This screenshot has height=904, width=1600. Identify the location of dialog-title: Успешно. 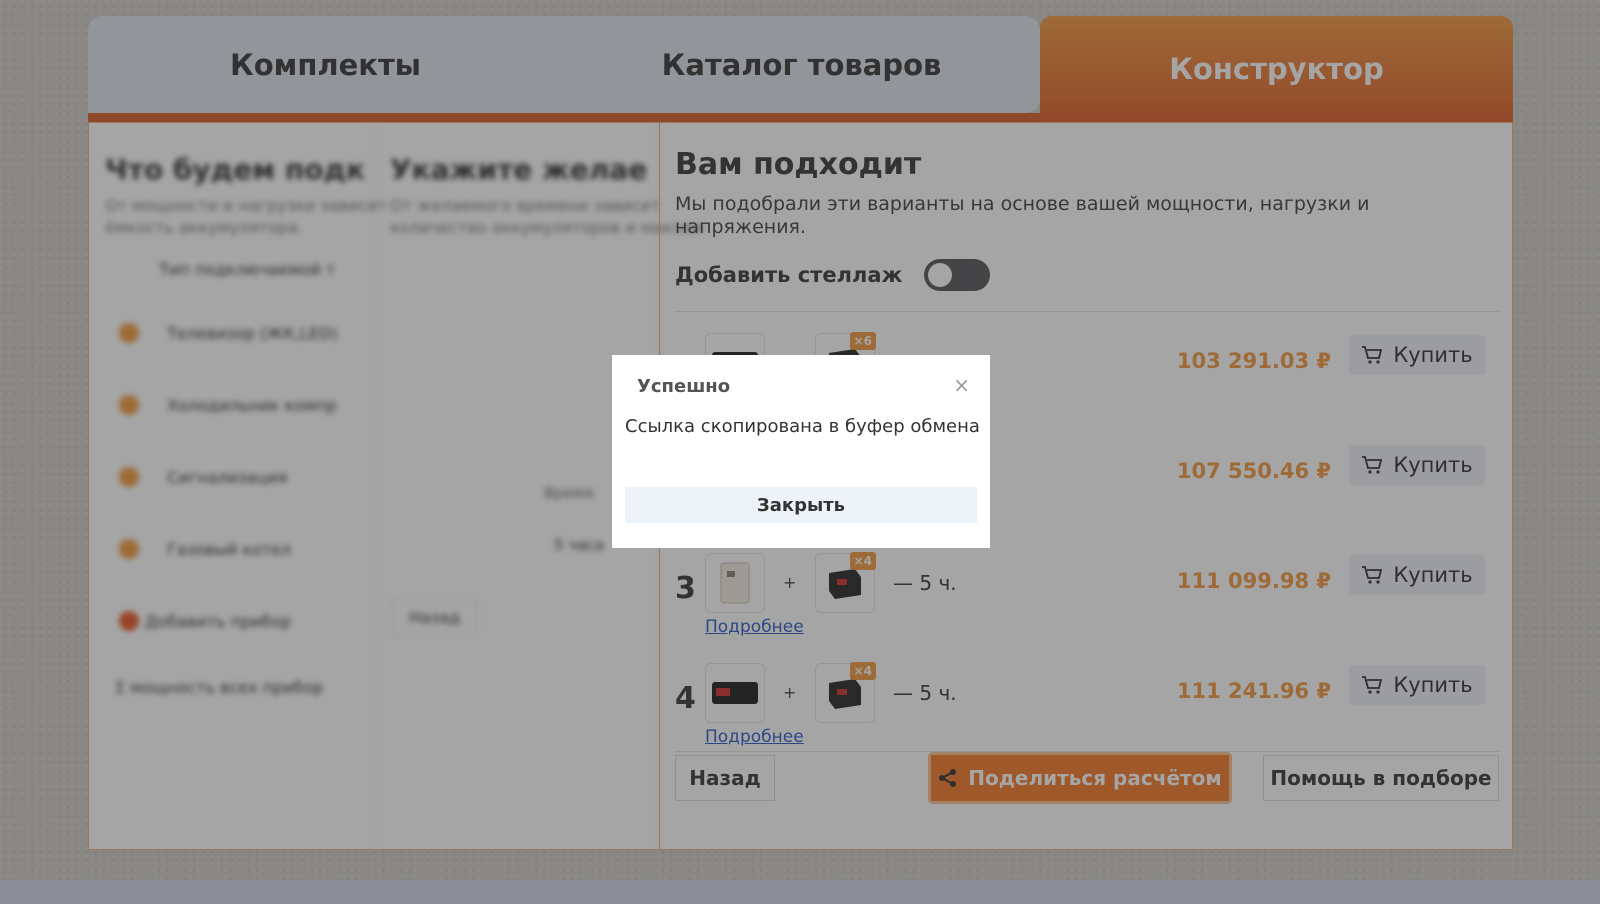
(684, 386).